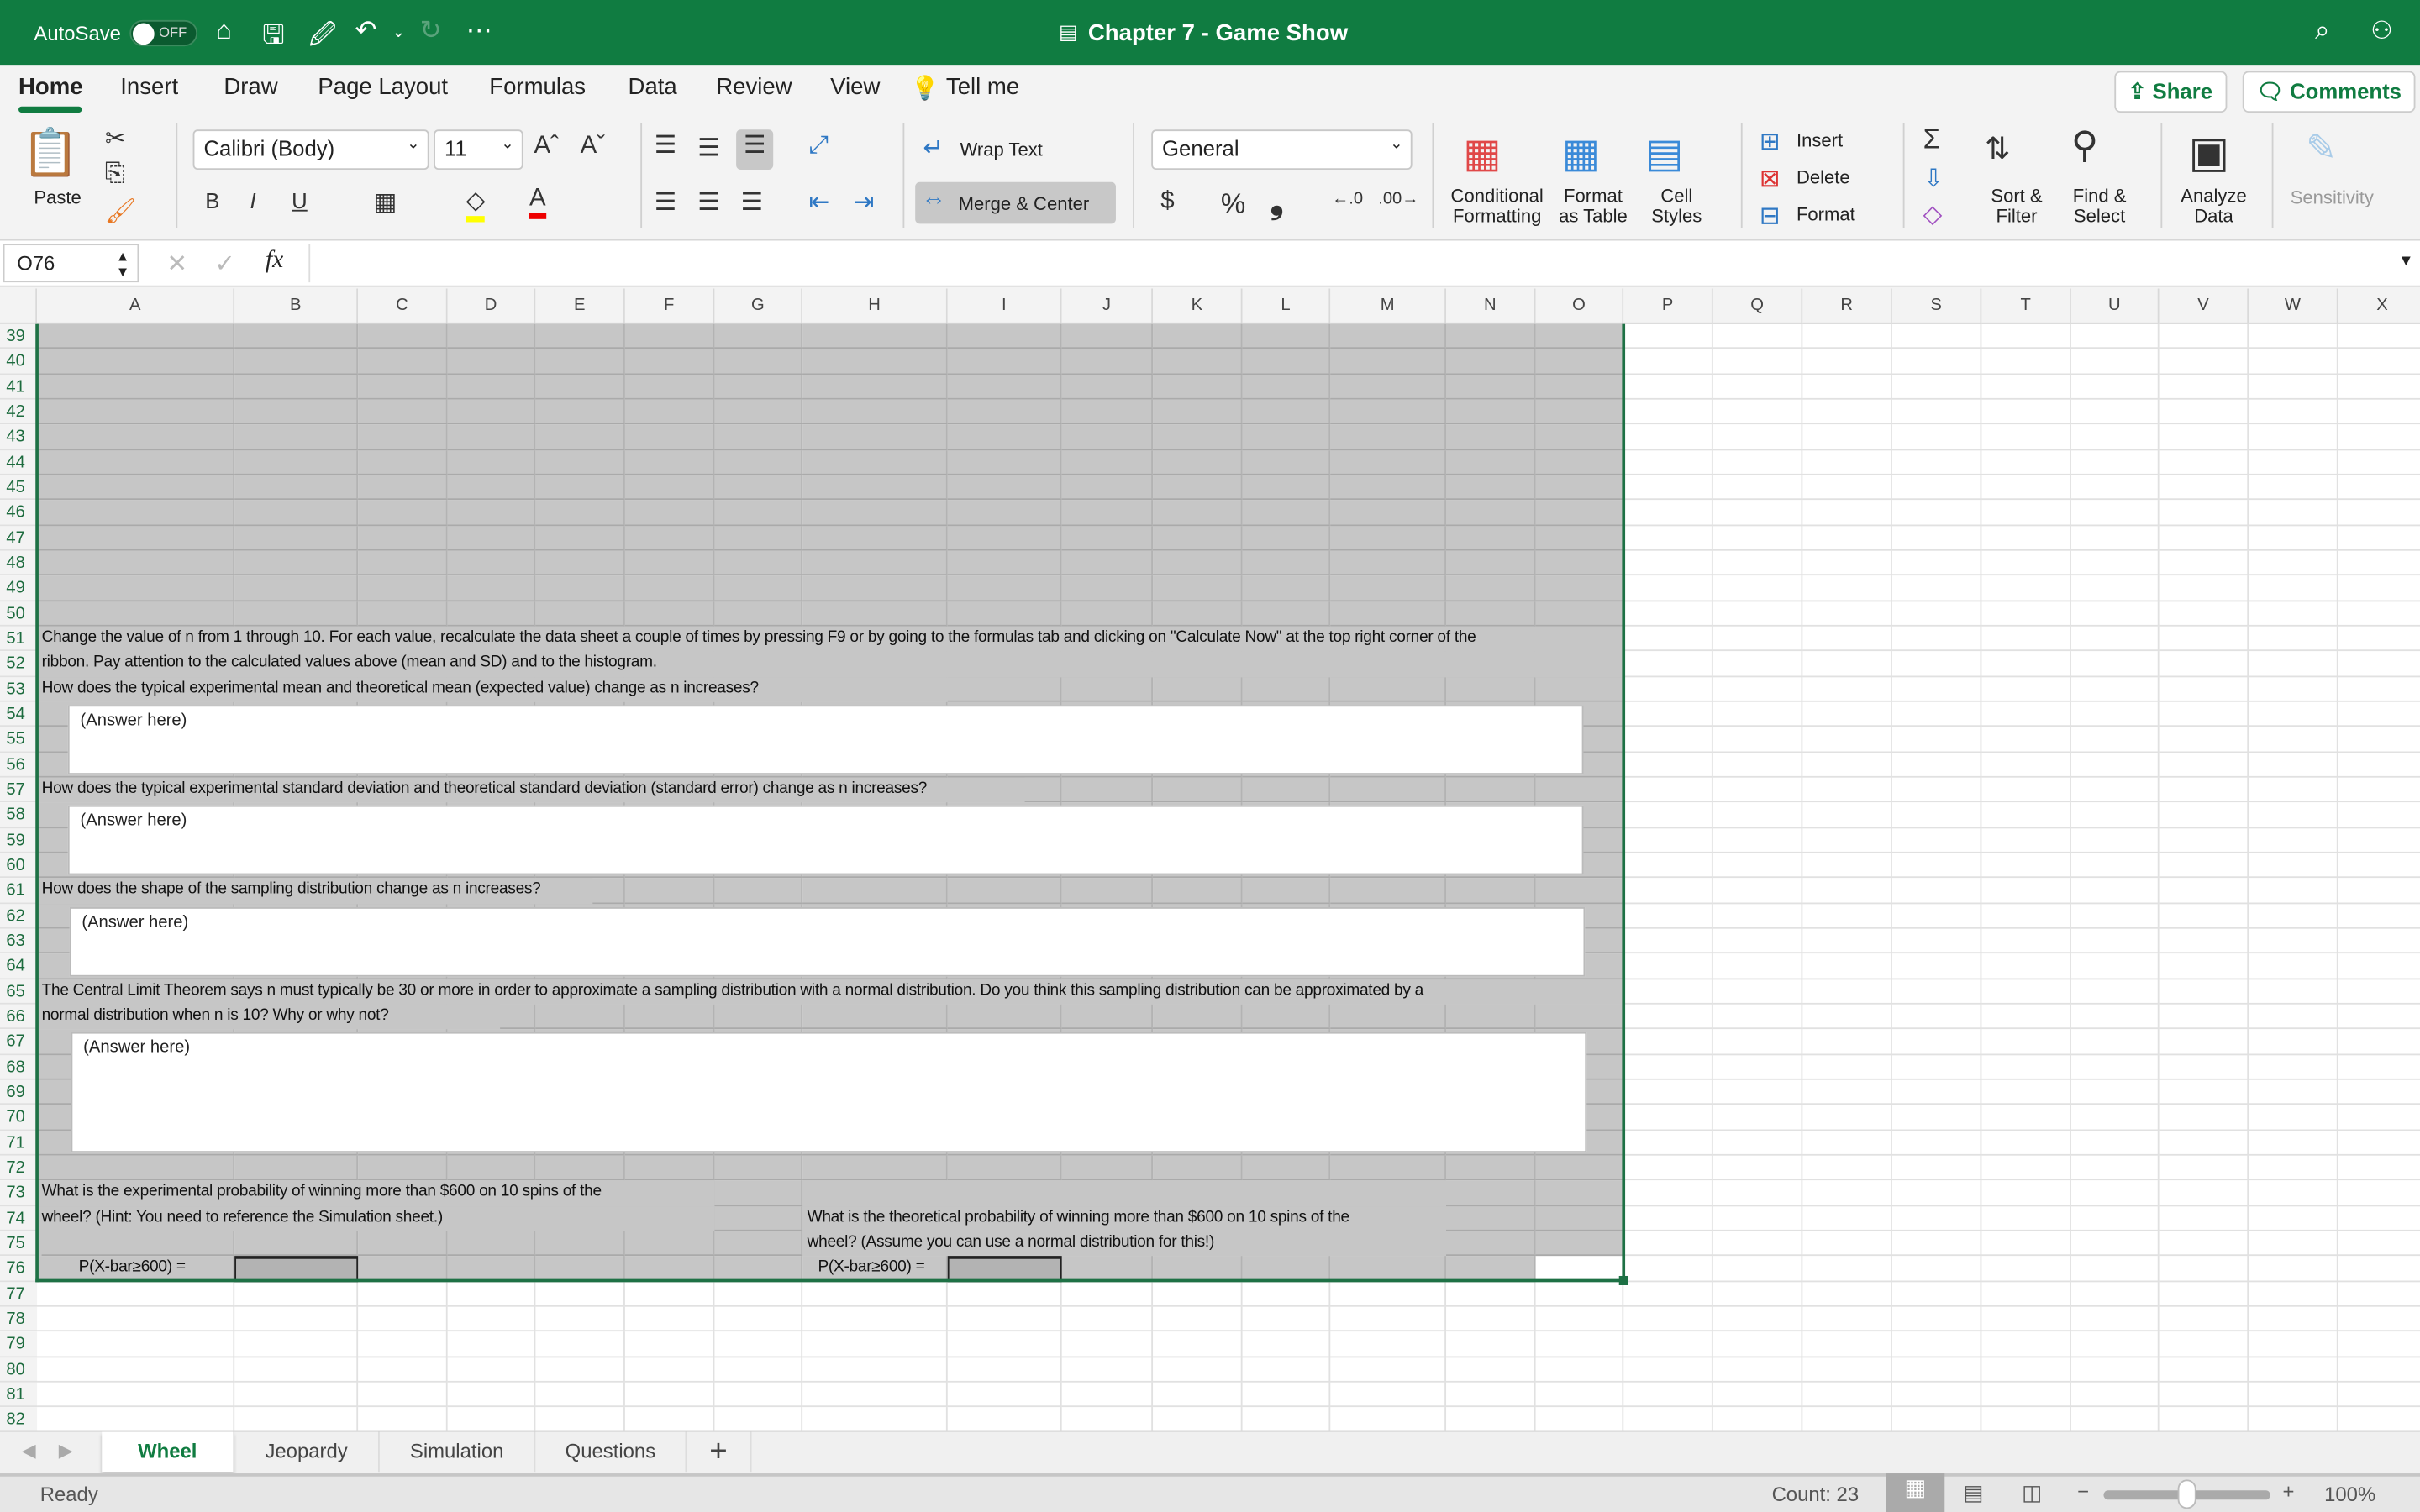 The height and width of the screenshot is (1512, 2420). Describe the element at coordinates (19, 1017) in the screenshot. I see `row-header: 66` at that location.